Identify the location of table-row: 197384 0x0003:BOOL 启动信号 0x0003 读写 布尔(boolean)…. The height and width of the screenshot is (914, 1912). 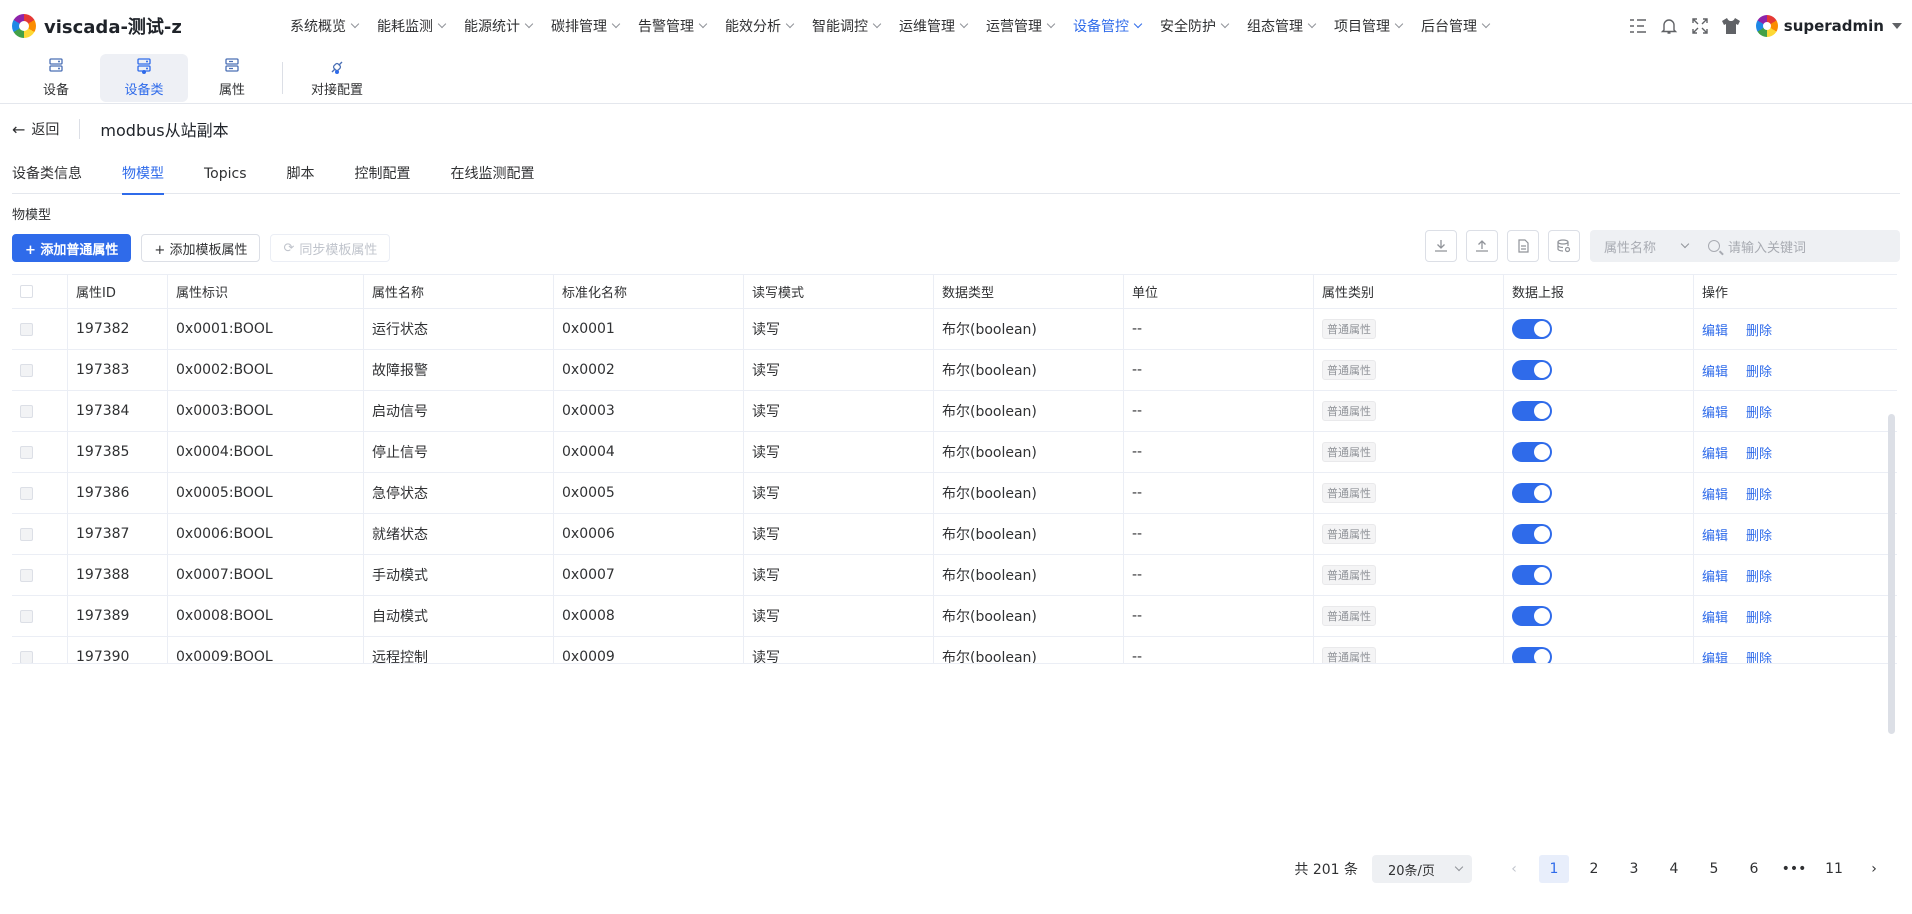
(954, 411).